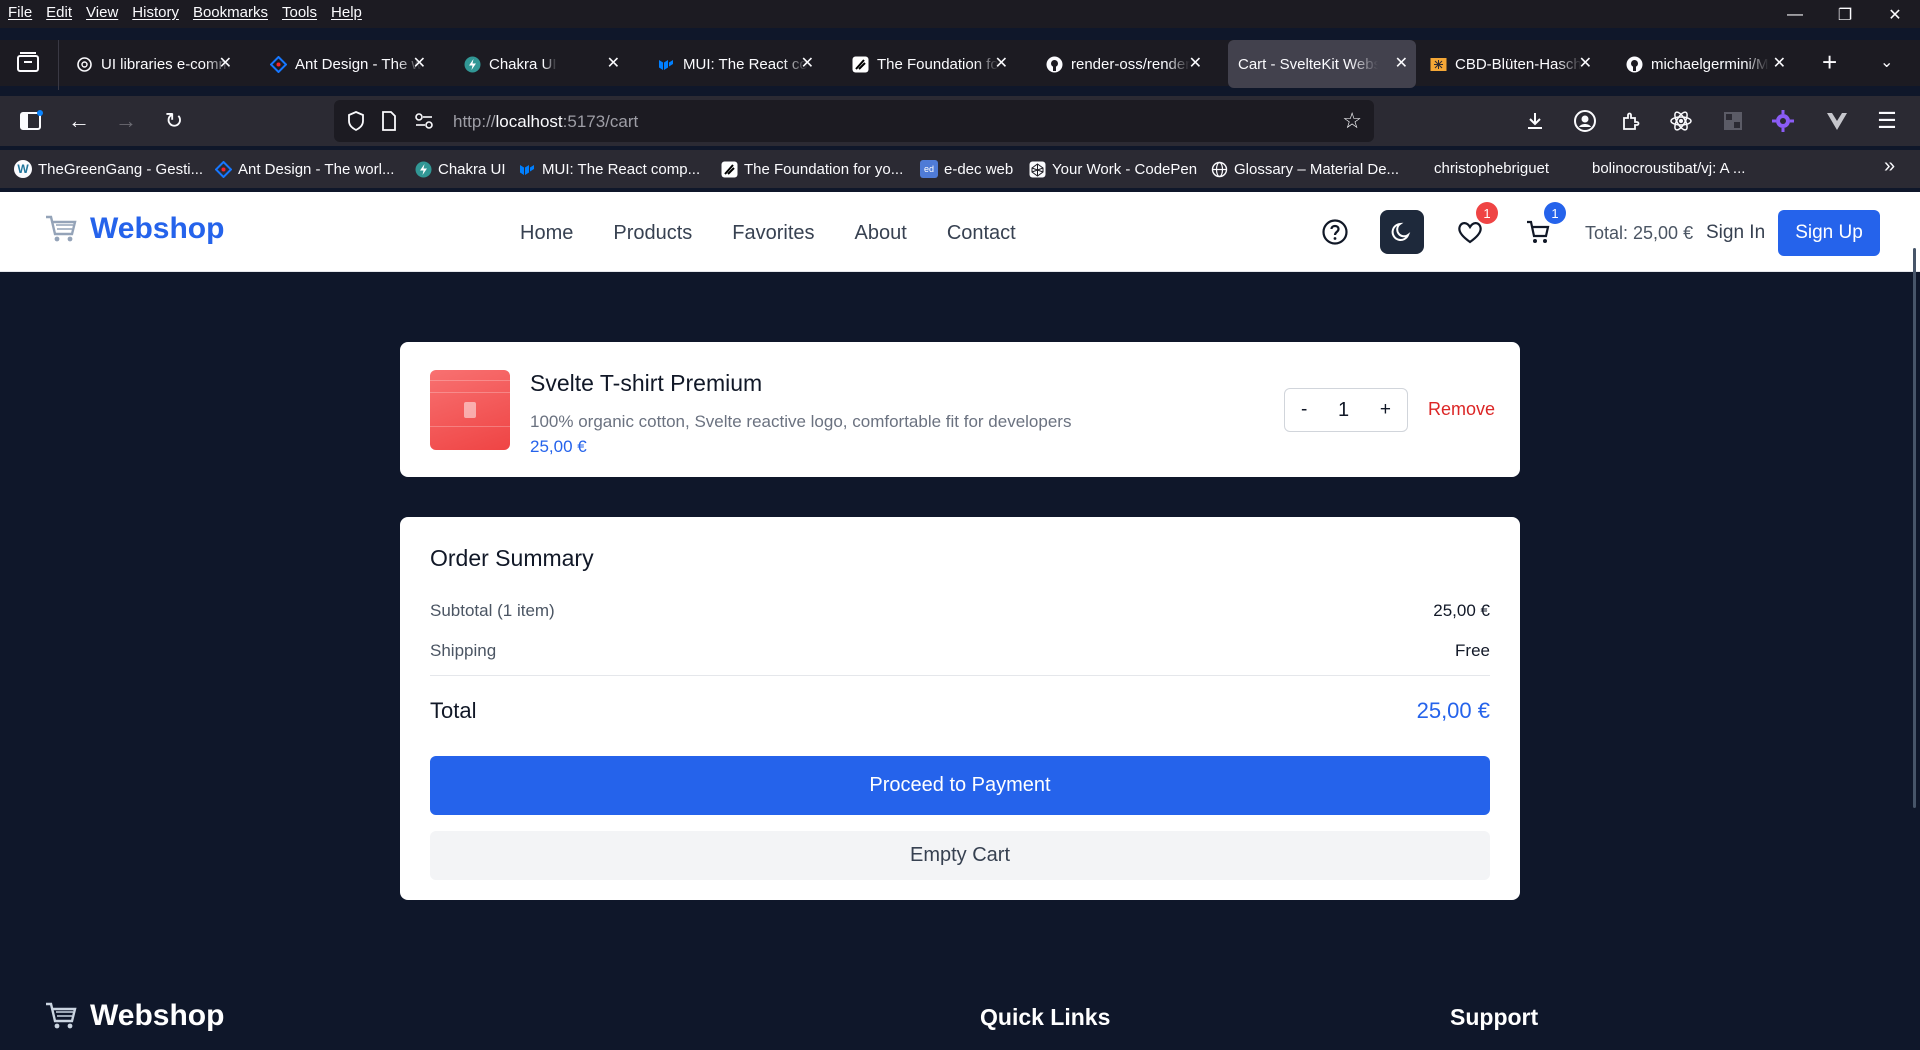 This screenshot has width=1920, height=1050. What do you see at coordinates (1585, 121) in the screenshot?
I see `account-icon` at bounding box center [1585, 121].